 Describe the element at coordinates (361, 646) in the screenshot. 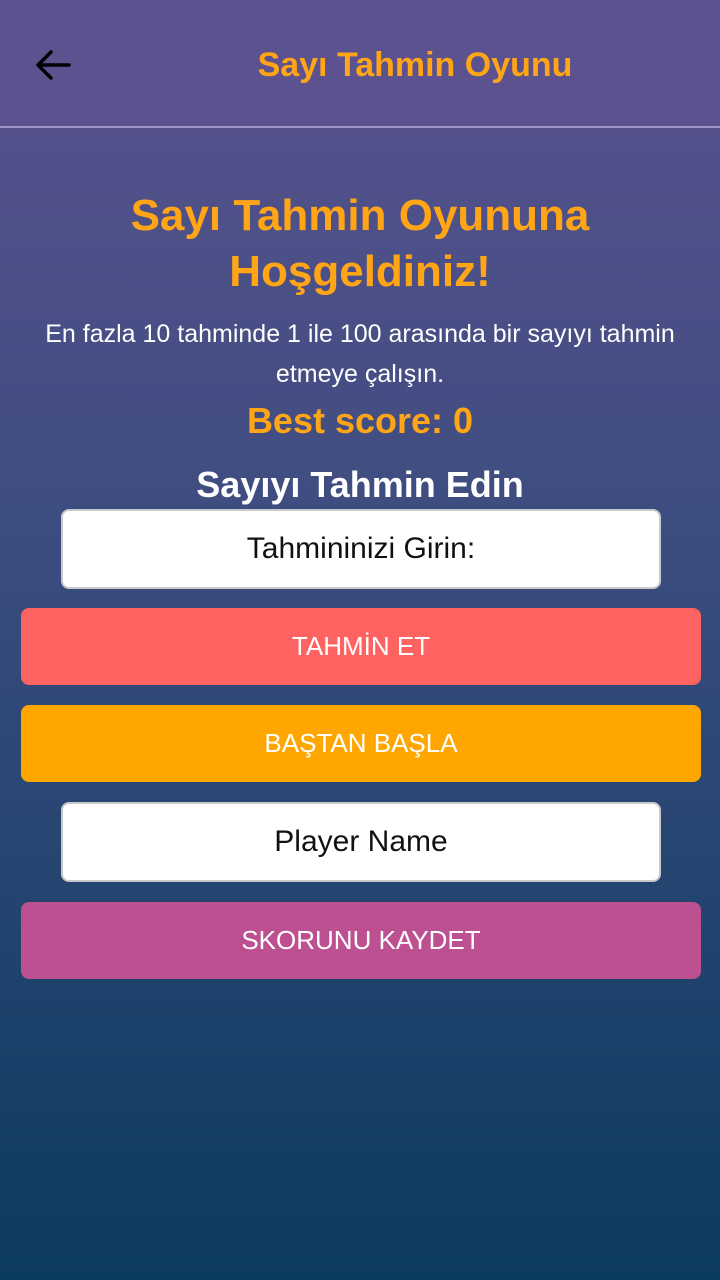

I see `guess-button: TAHMİN ET` at that location.